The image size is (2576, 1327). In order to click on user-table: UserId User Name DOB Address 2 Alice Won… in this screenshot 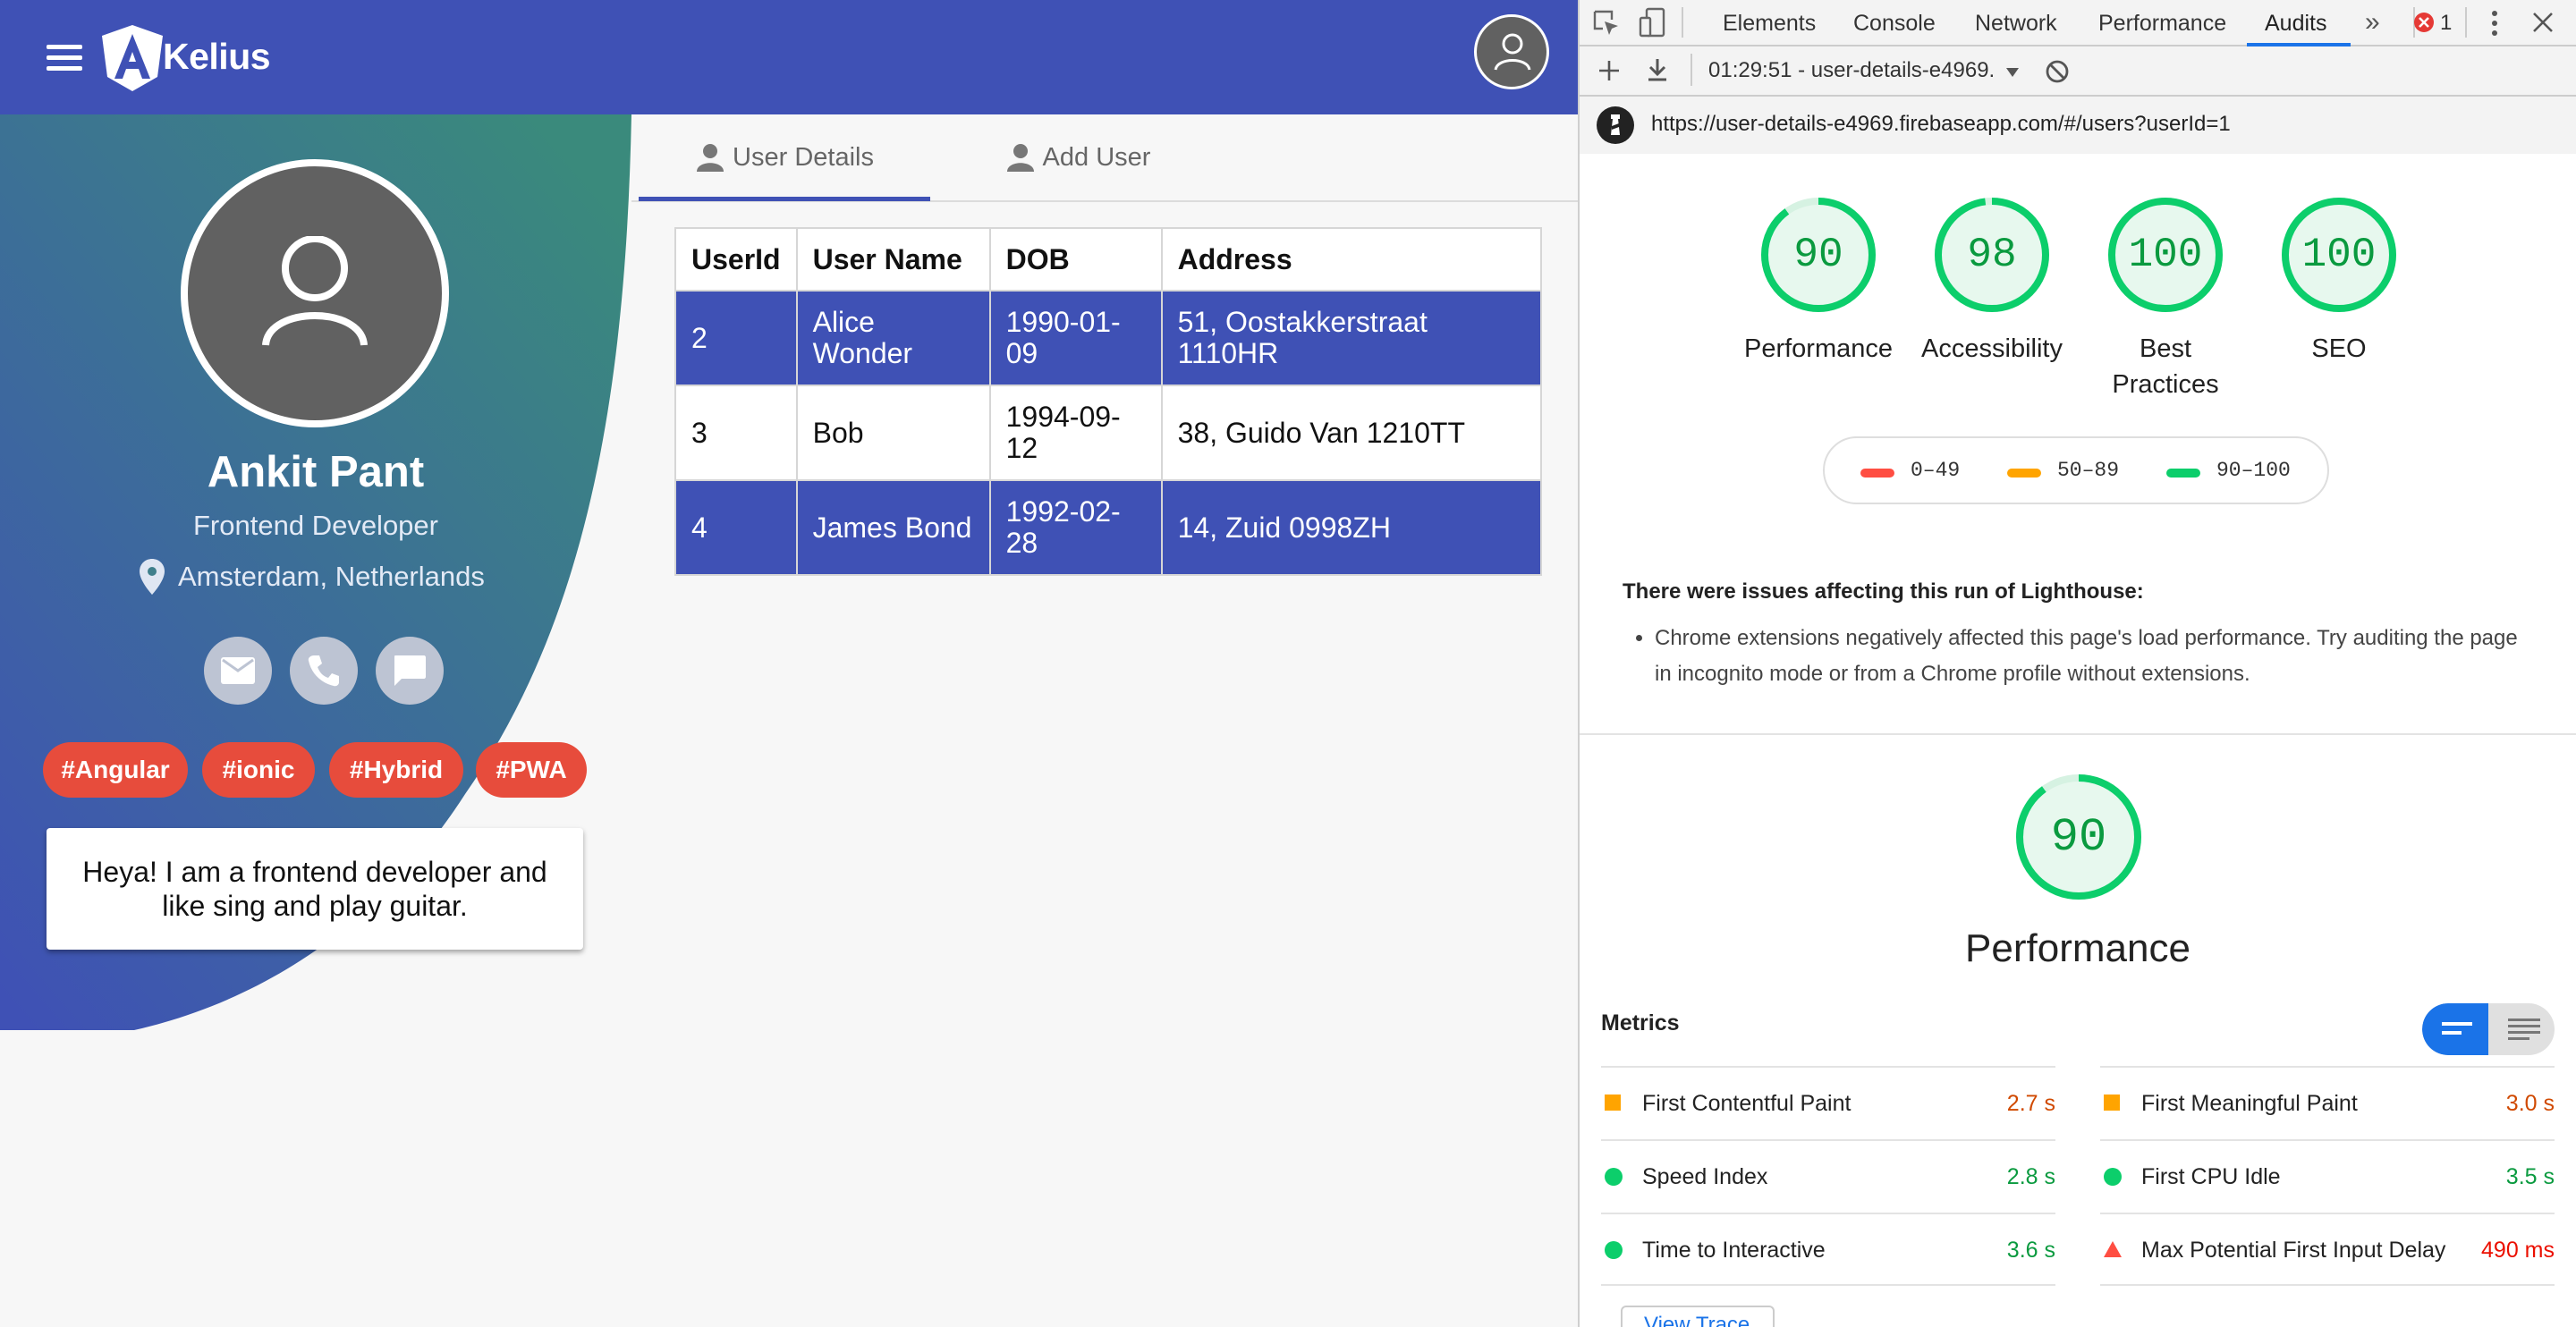, I will do `click(1108, 401)`.